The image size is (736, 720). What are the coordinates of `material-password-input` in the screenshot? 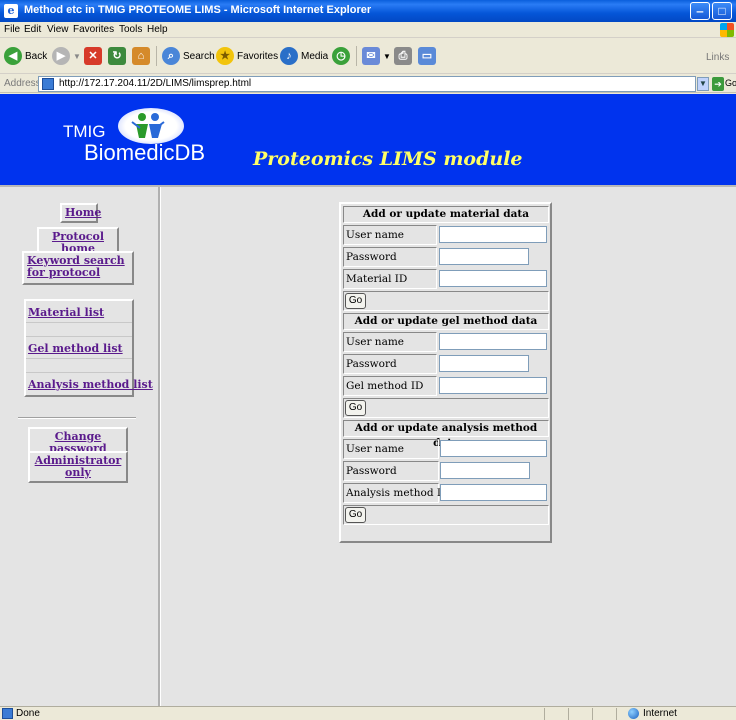 It's located at (484, 256).